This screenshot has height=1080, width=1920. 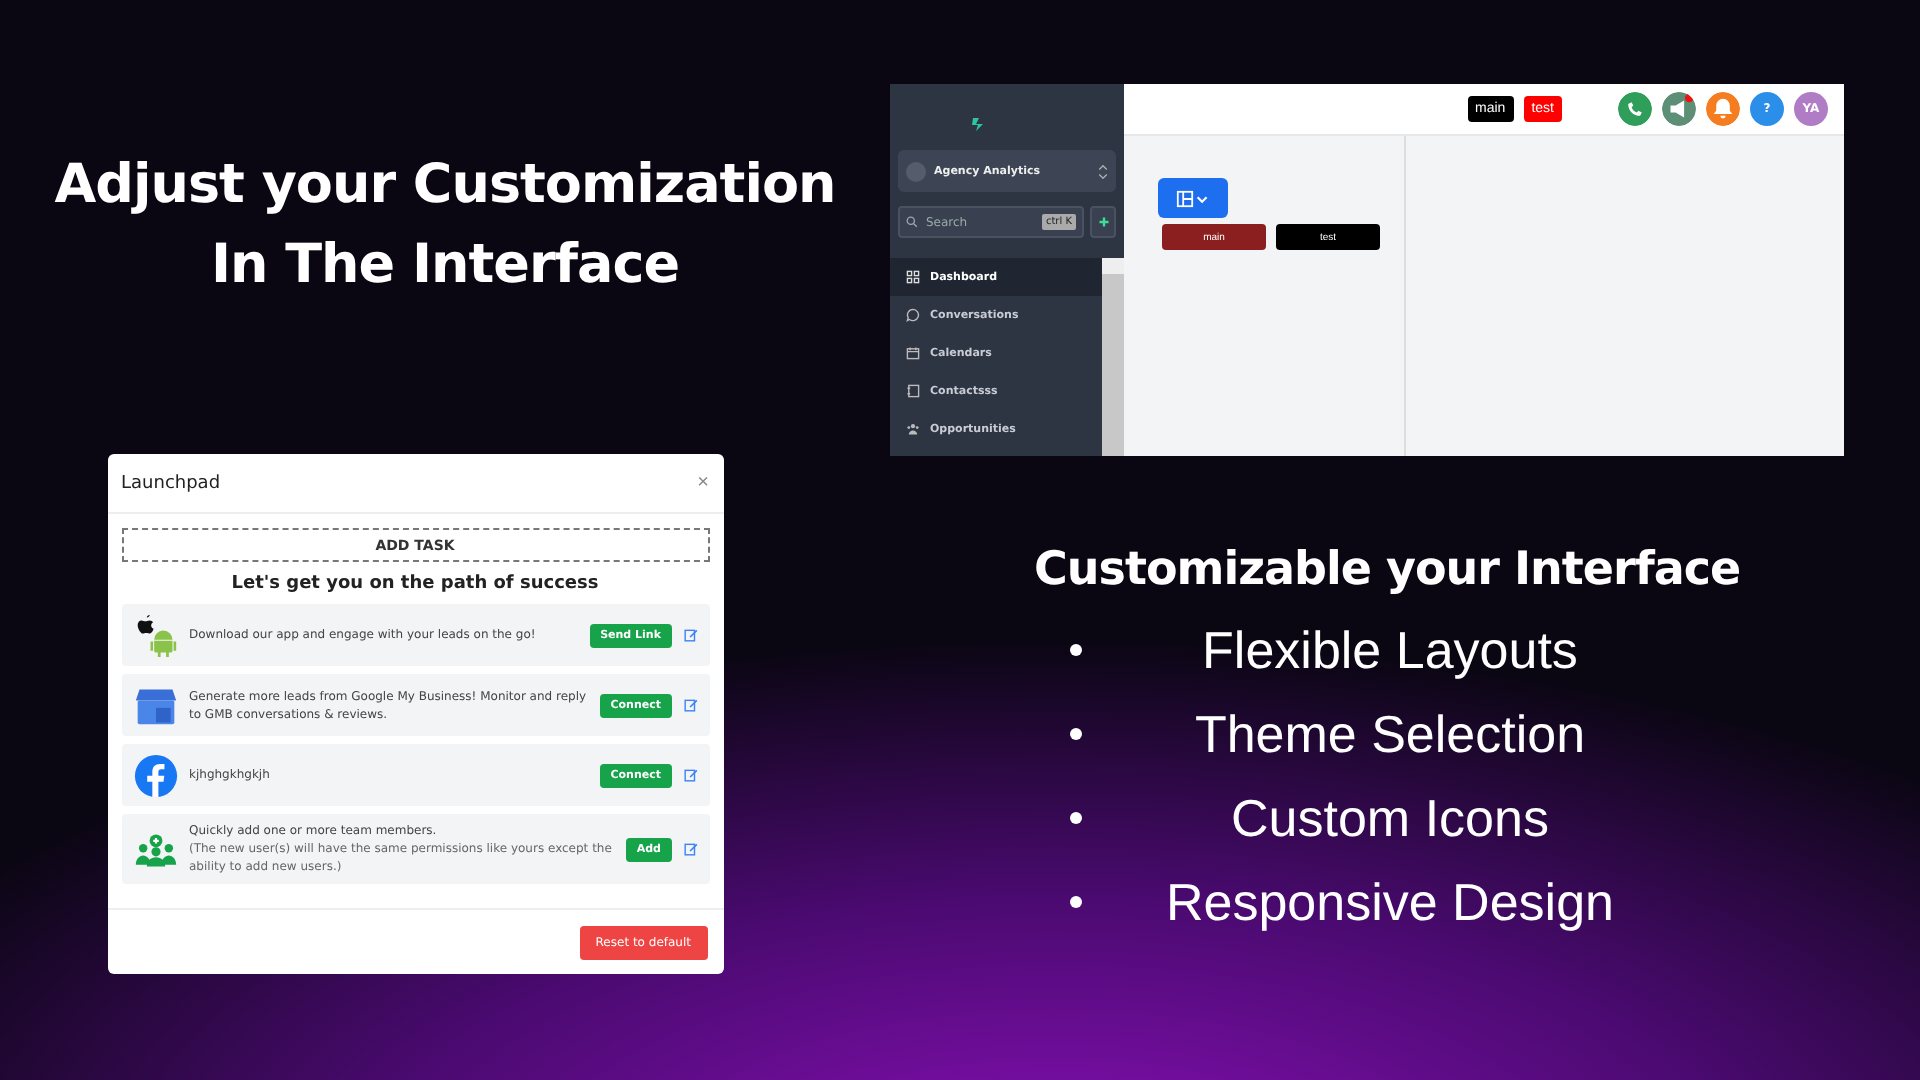 I want to click on grid-icon, so click(x=913, y=277).